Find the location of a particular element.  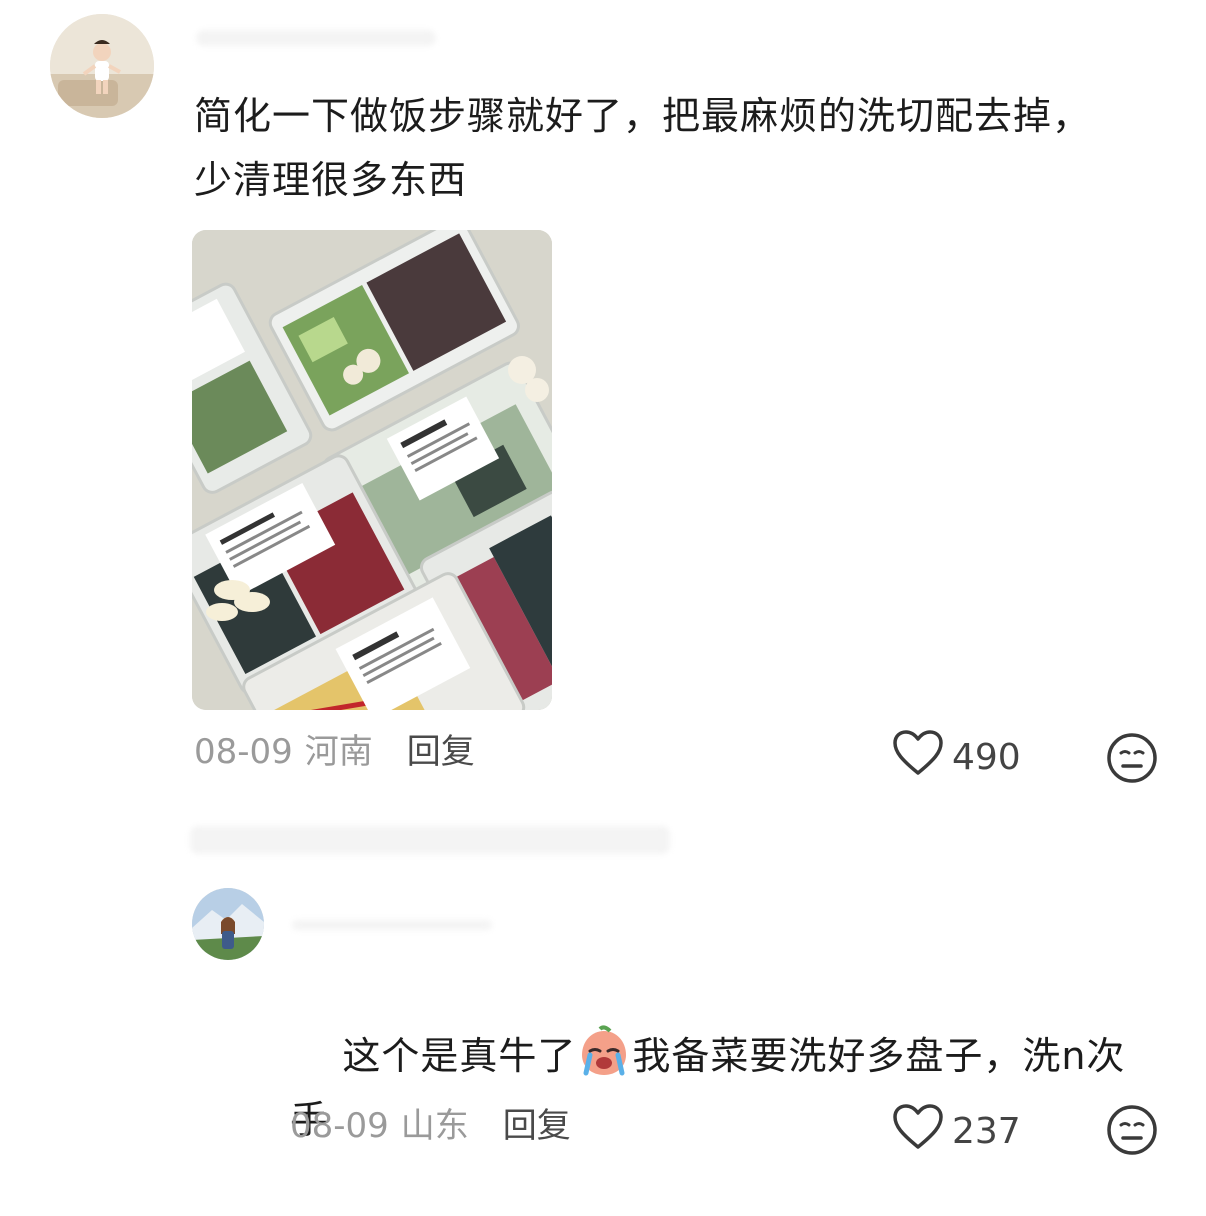

like-button: 237 is located at coordinates (956, 1131).